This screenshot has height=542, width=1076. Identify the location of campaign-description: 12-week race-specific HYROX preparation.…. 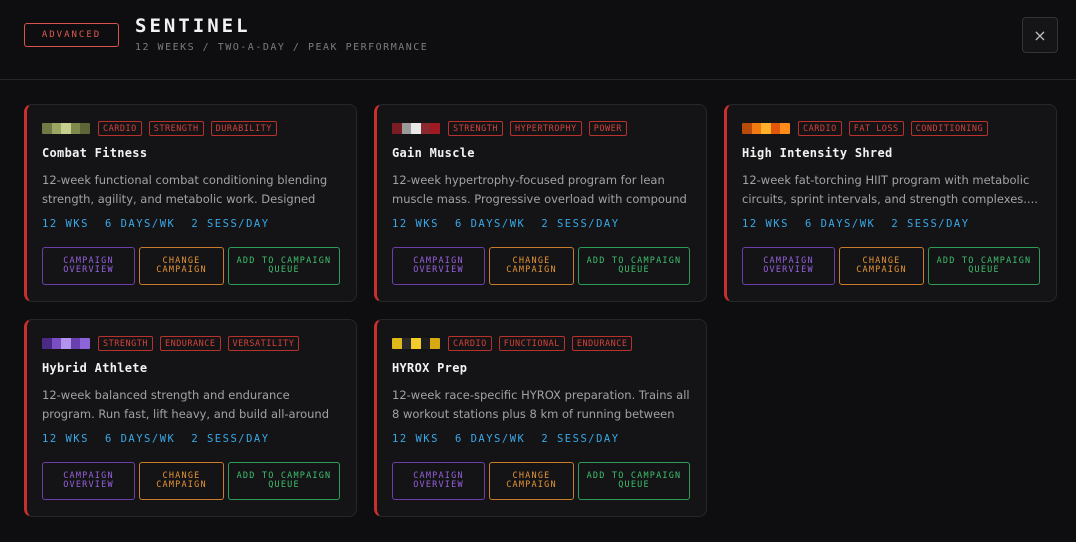
(541, 404).